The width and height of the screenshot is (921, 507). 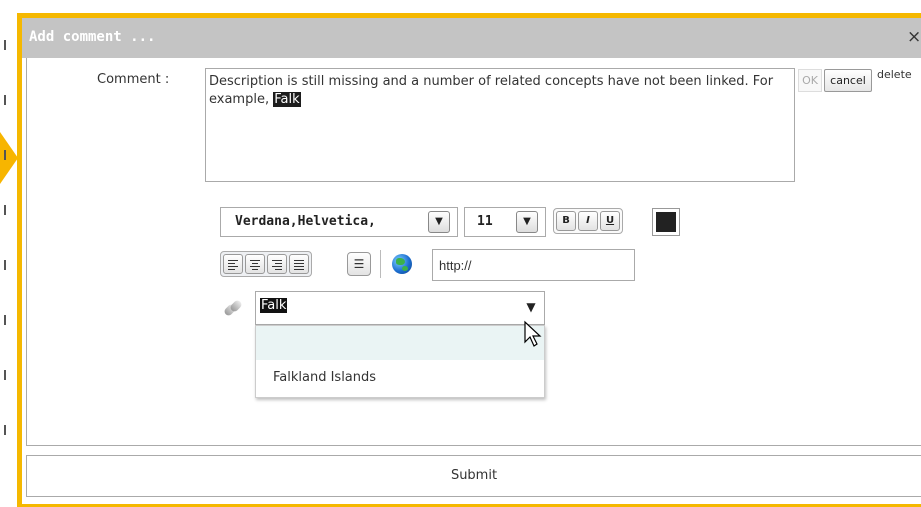 I want to click on mouse-cursor-icon, so click(x=533, y=333).